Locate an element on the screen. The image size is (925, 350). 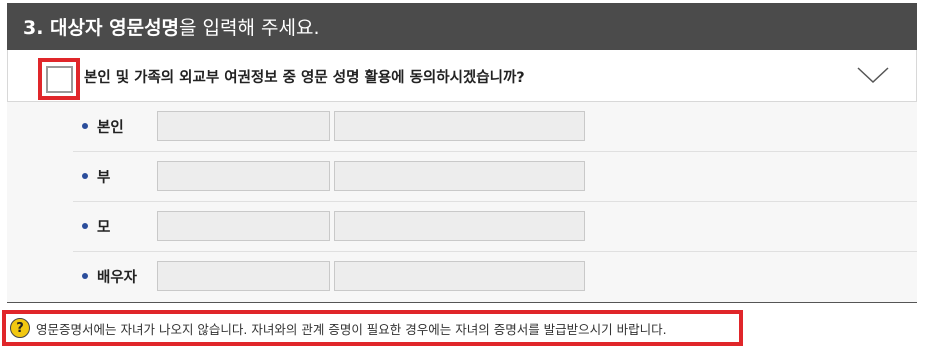
question-icon: ? is located at coordinates (20, 328).